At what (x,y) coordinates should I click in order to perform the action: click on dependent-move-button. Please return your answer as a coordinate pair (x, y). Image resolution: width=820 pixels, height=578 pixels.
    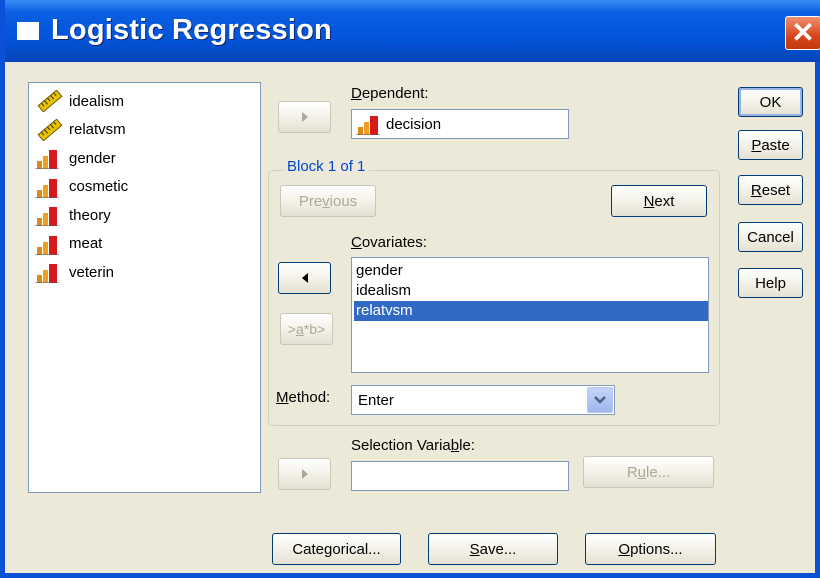
    Looking at the image, I should click on (304, 117).